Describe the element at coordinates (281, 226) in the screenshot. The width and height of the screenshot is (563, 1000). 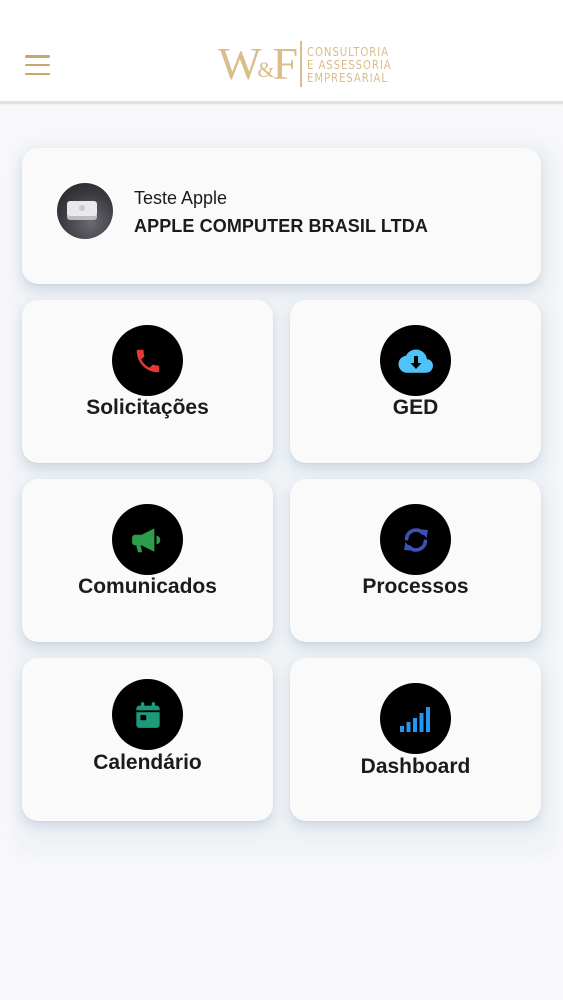
I see `profile-company: APPLE COMPUTER BRASIL LTDA` at that location.